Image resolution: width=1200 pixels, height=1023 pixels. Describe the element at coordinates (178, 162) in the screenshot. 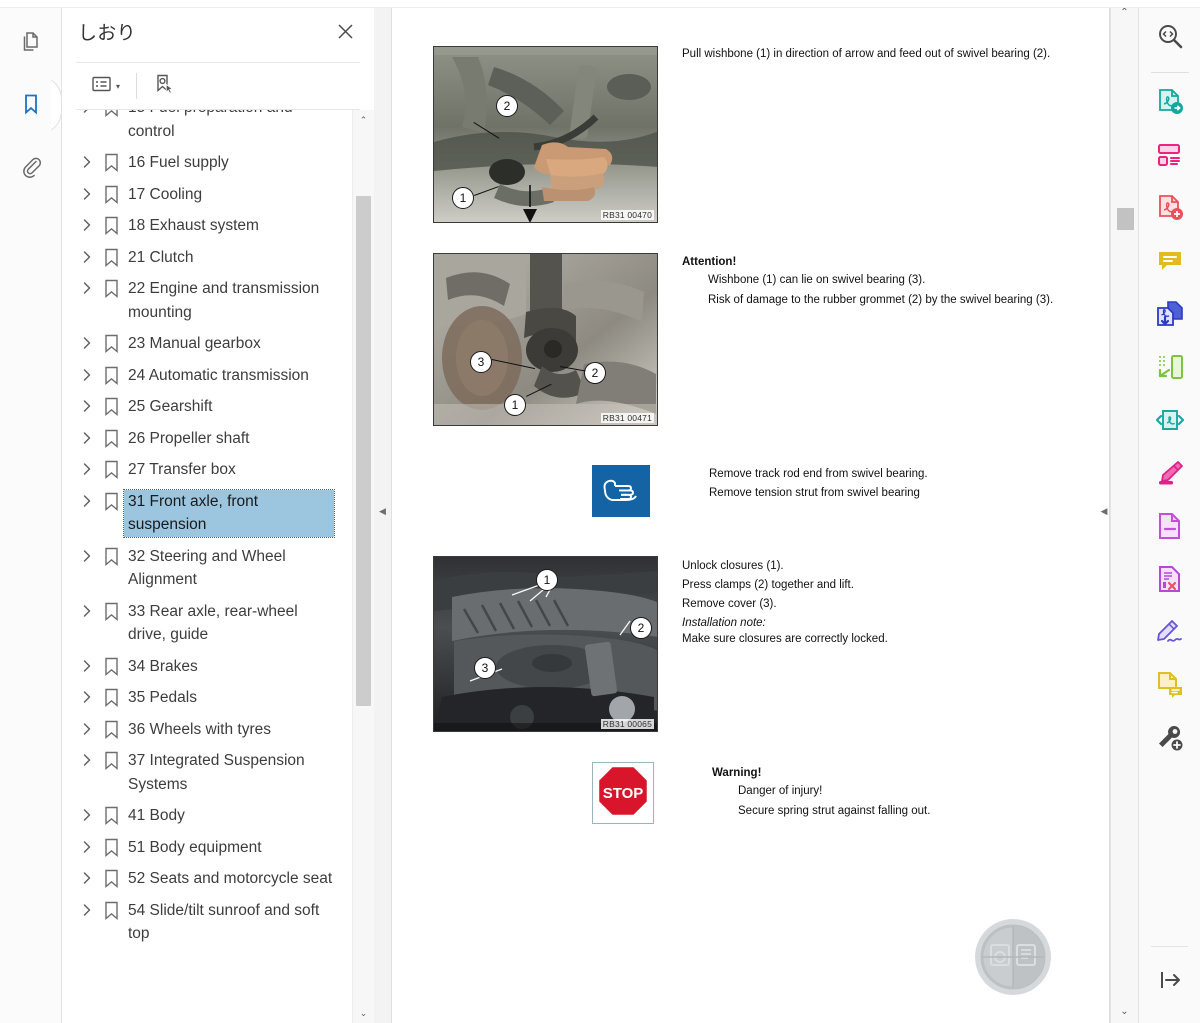

I see `bookmark-item-label: 16 Fuel supply` at that location.